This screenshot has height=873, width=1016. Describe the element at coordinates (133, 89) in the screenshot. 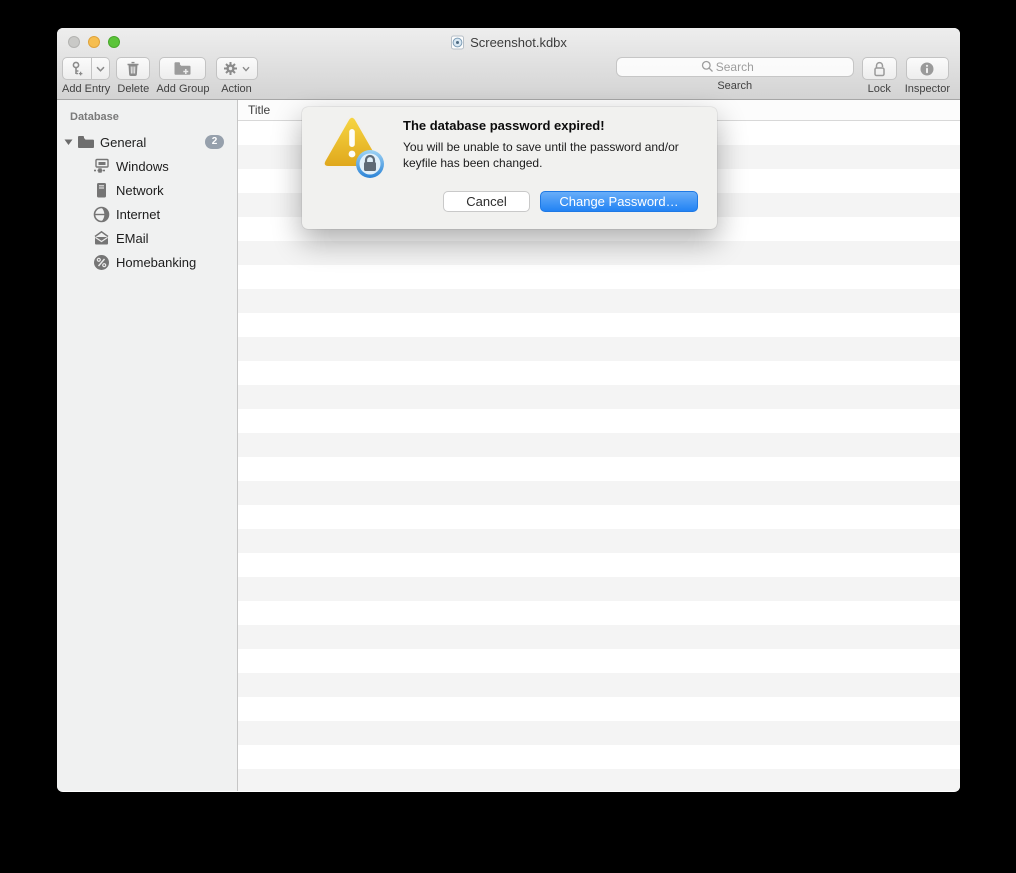

I see `delete-label: Delete` at that location.